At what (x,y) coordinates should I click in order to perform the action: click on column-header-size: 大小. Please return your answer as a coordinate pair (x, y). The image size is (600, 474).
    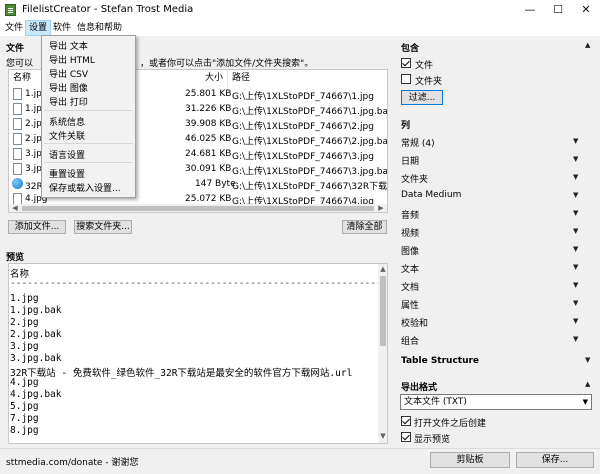
    Looking at the image, I should click on (214, 78).